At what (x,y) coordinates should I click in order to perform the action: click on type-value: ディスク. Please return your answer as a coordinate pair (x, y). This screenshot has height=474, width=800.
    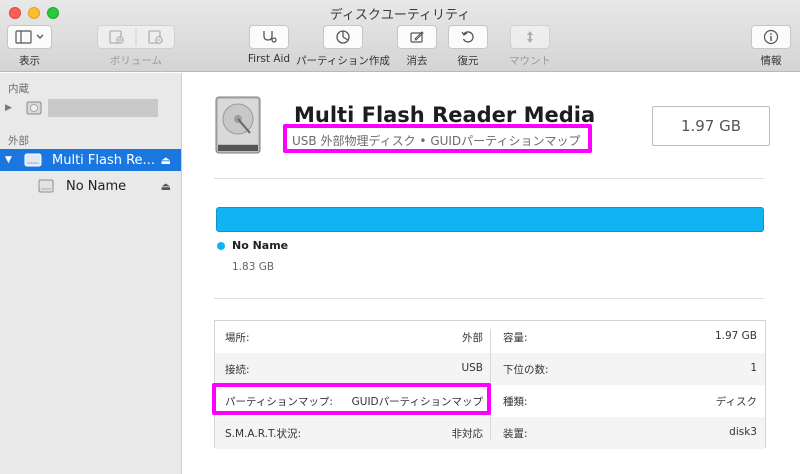
    Looking at the image, I should click on (736, 402).